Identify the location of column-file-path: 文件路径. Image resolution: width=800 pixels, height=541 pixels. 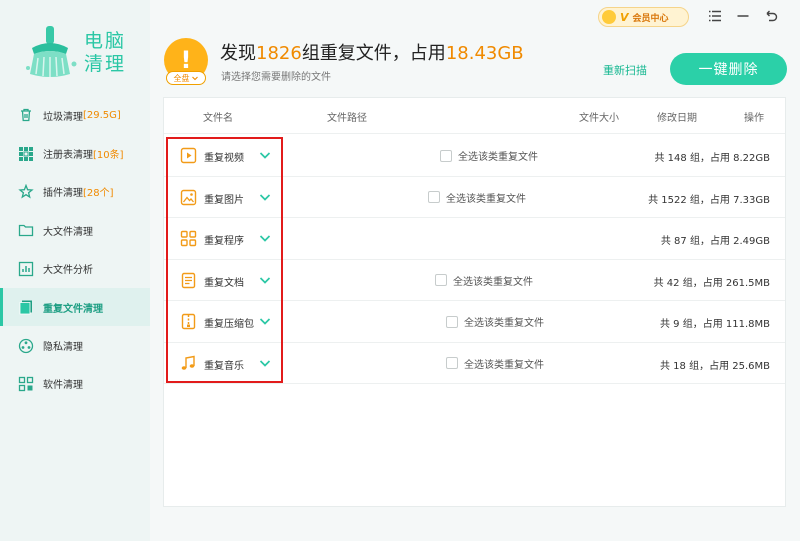
(347, 118).